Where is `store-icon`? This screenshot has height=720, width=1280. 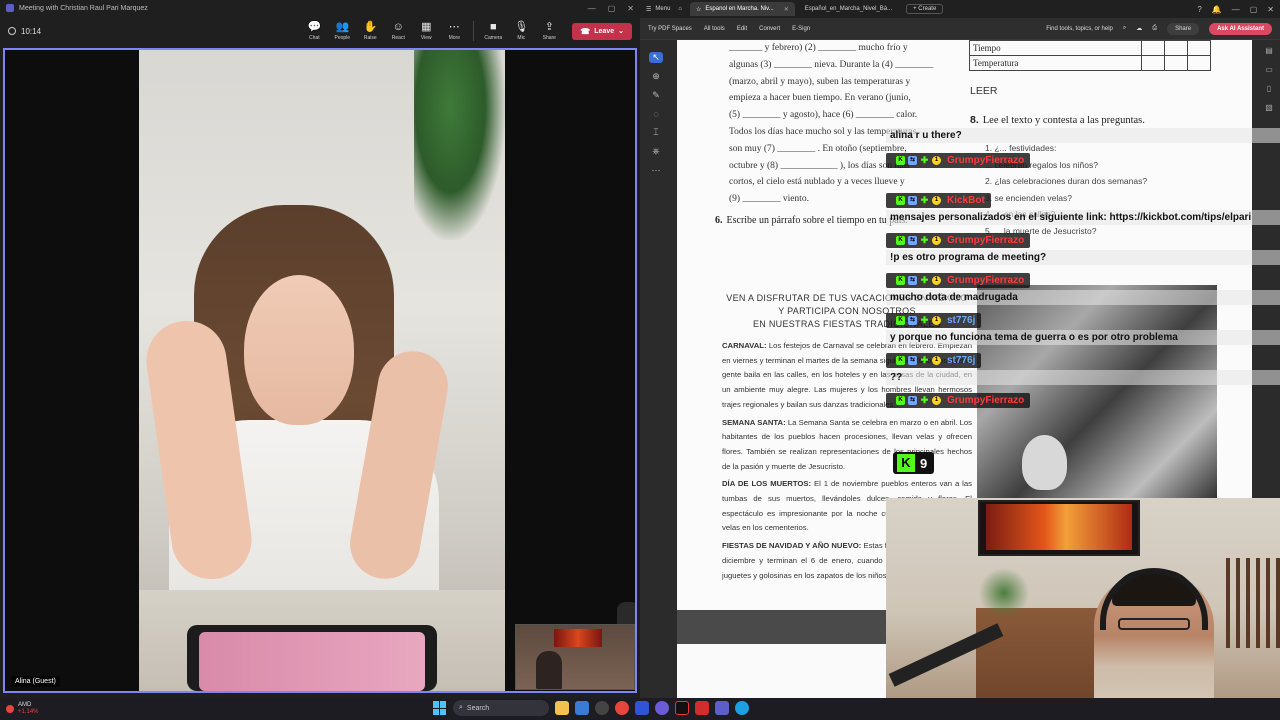 store-icon is located at coordinates (582, 708).